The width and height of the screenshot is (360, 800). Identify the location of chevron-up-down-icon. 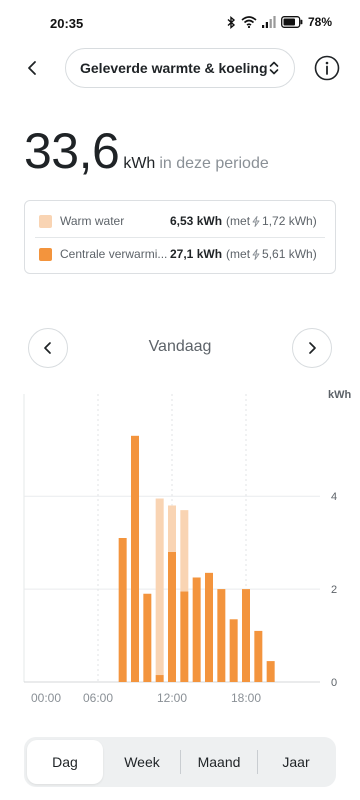
(274, 68).